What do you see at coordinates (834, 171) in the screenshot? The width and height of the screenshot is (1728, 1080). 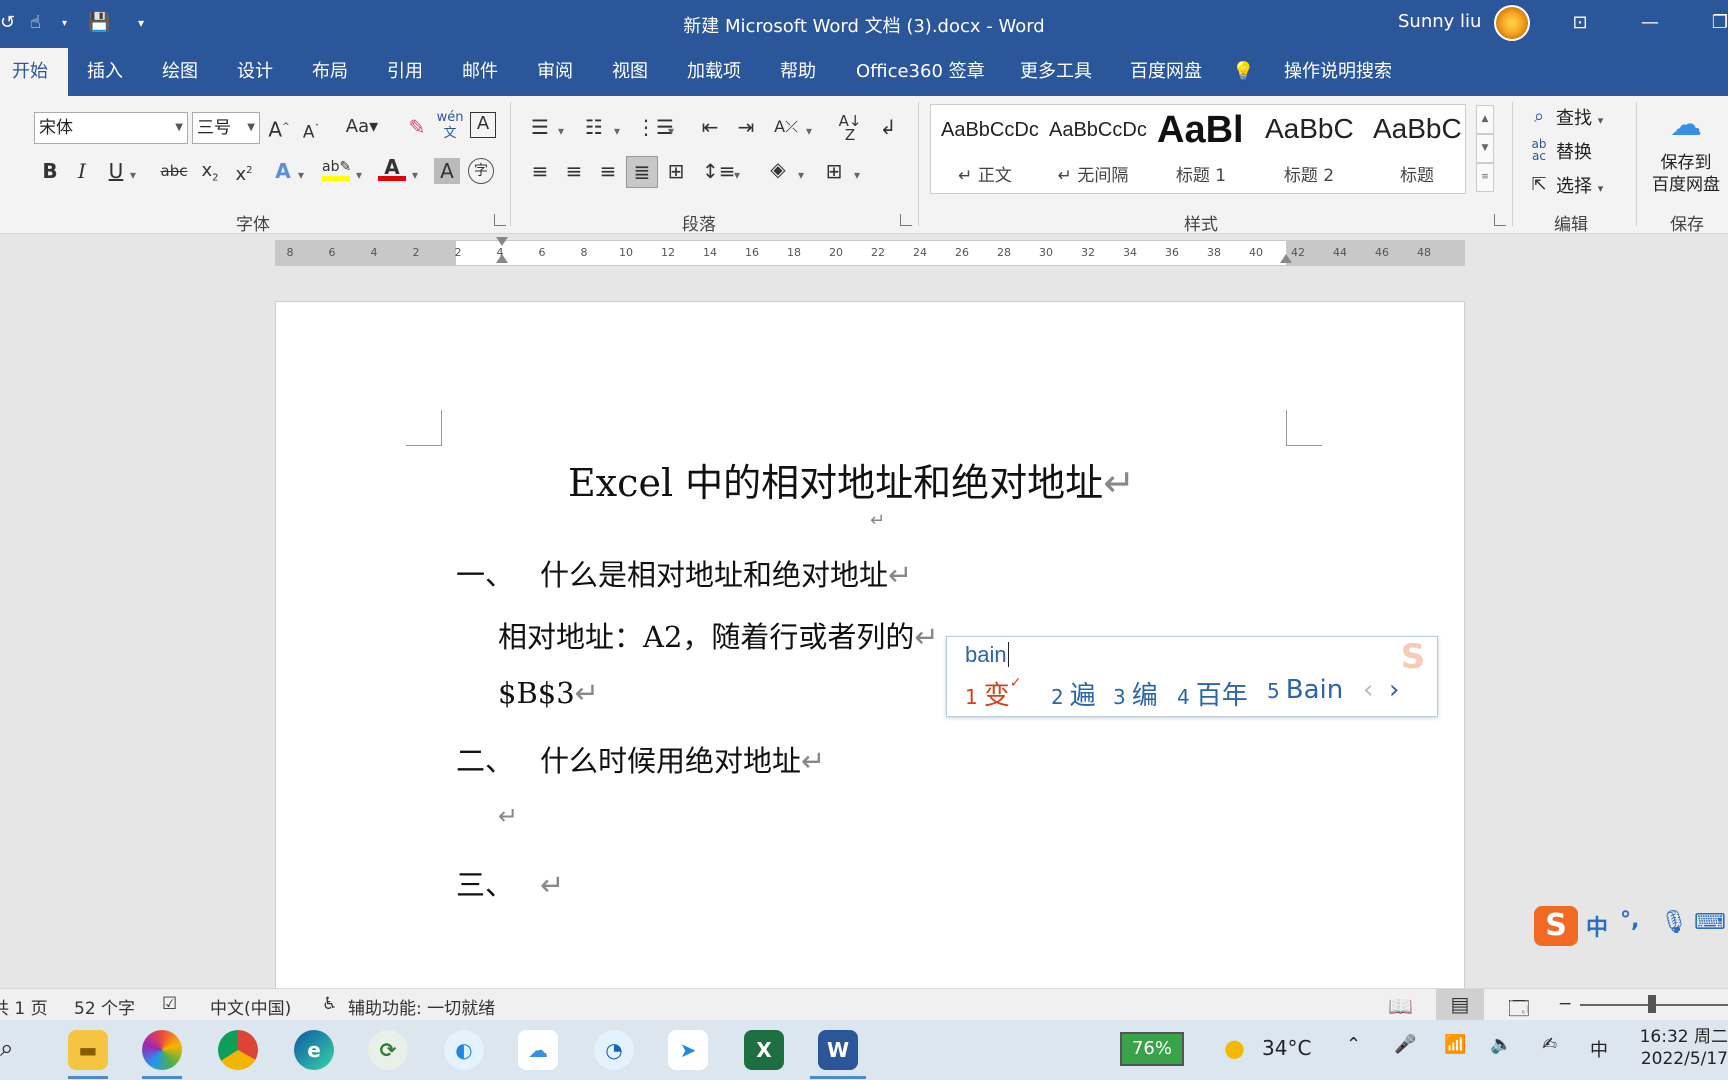 I see `borders-icon: ⊞` at bounding box center [834, 171].